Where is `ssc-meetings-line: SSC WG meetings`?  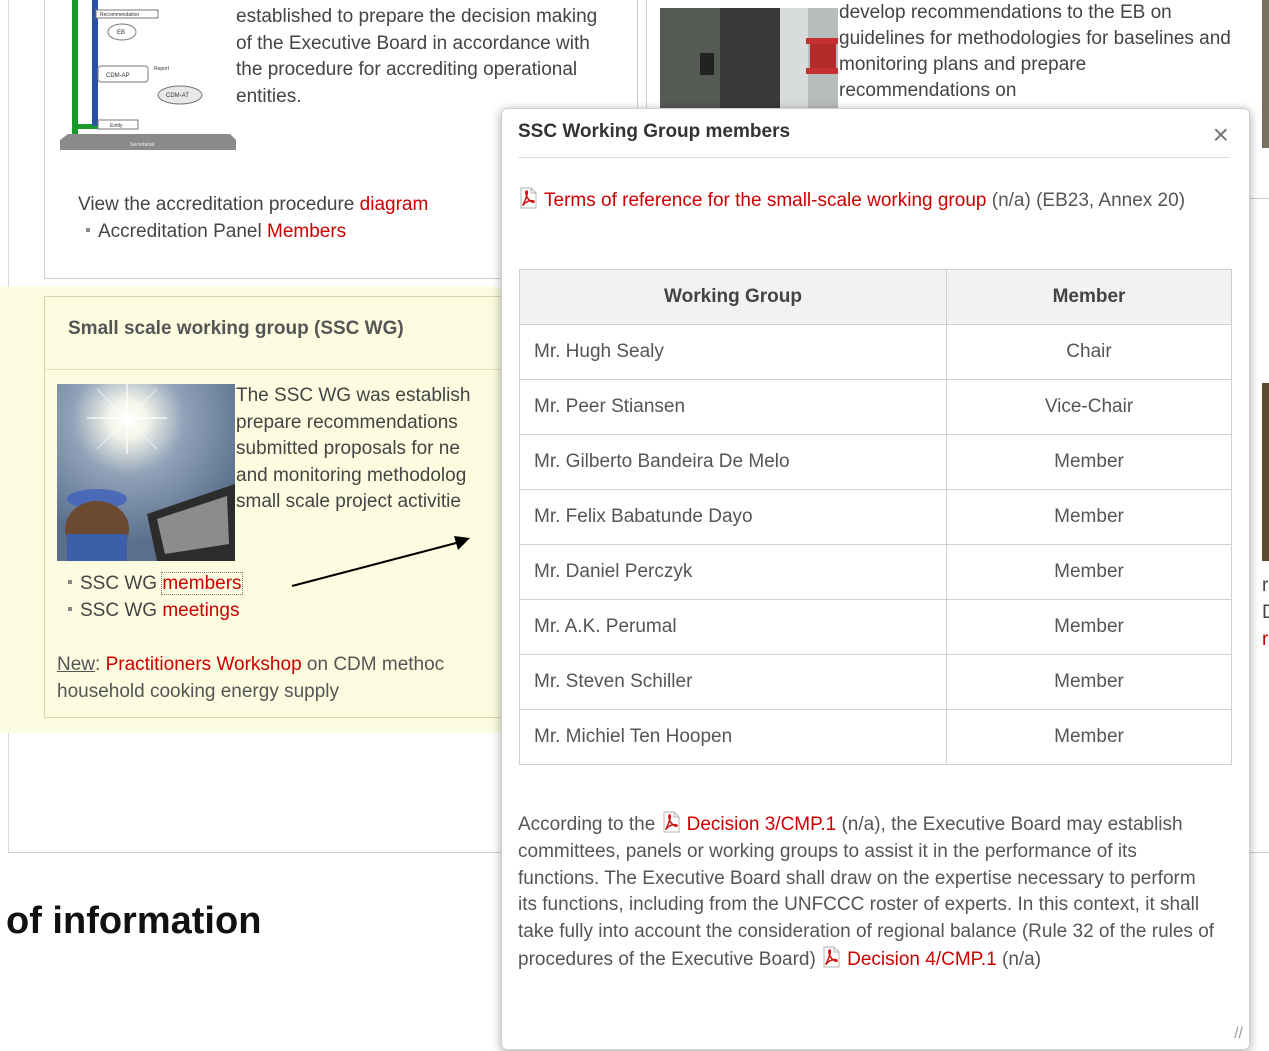
ssc-meetings-line: SSC WG meetings is located at coordinates (154, 610).